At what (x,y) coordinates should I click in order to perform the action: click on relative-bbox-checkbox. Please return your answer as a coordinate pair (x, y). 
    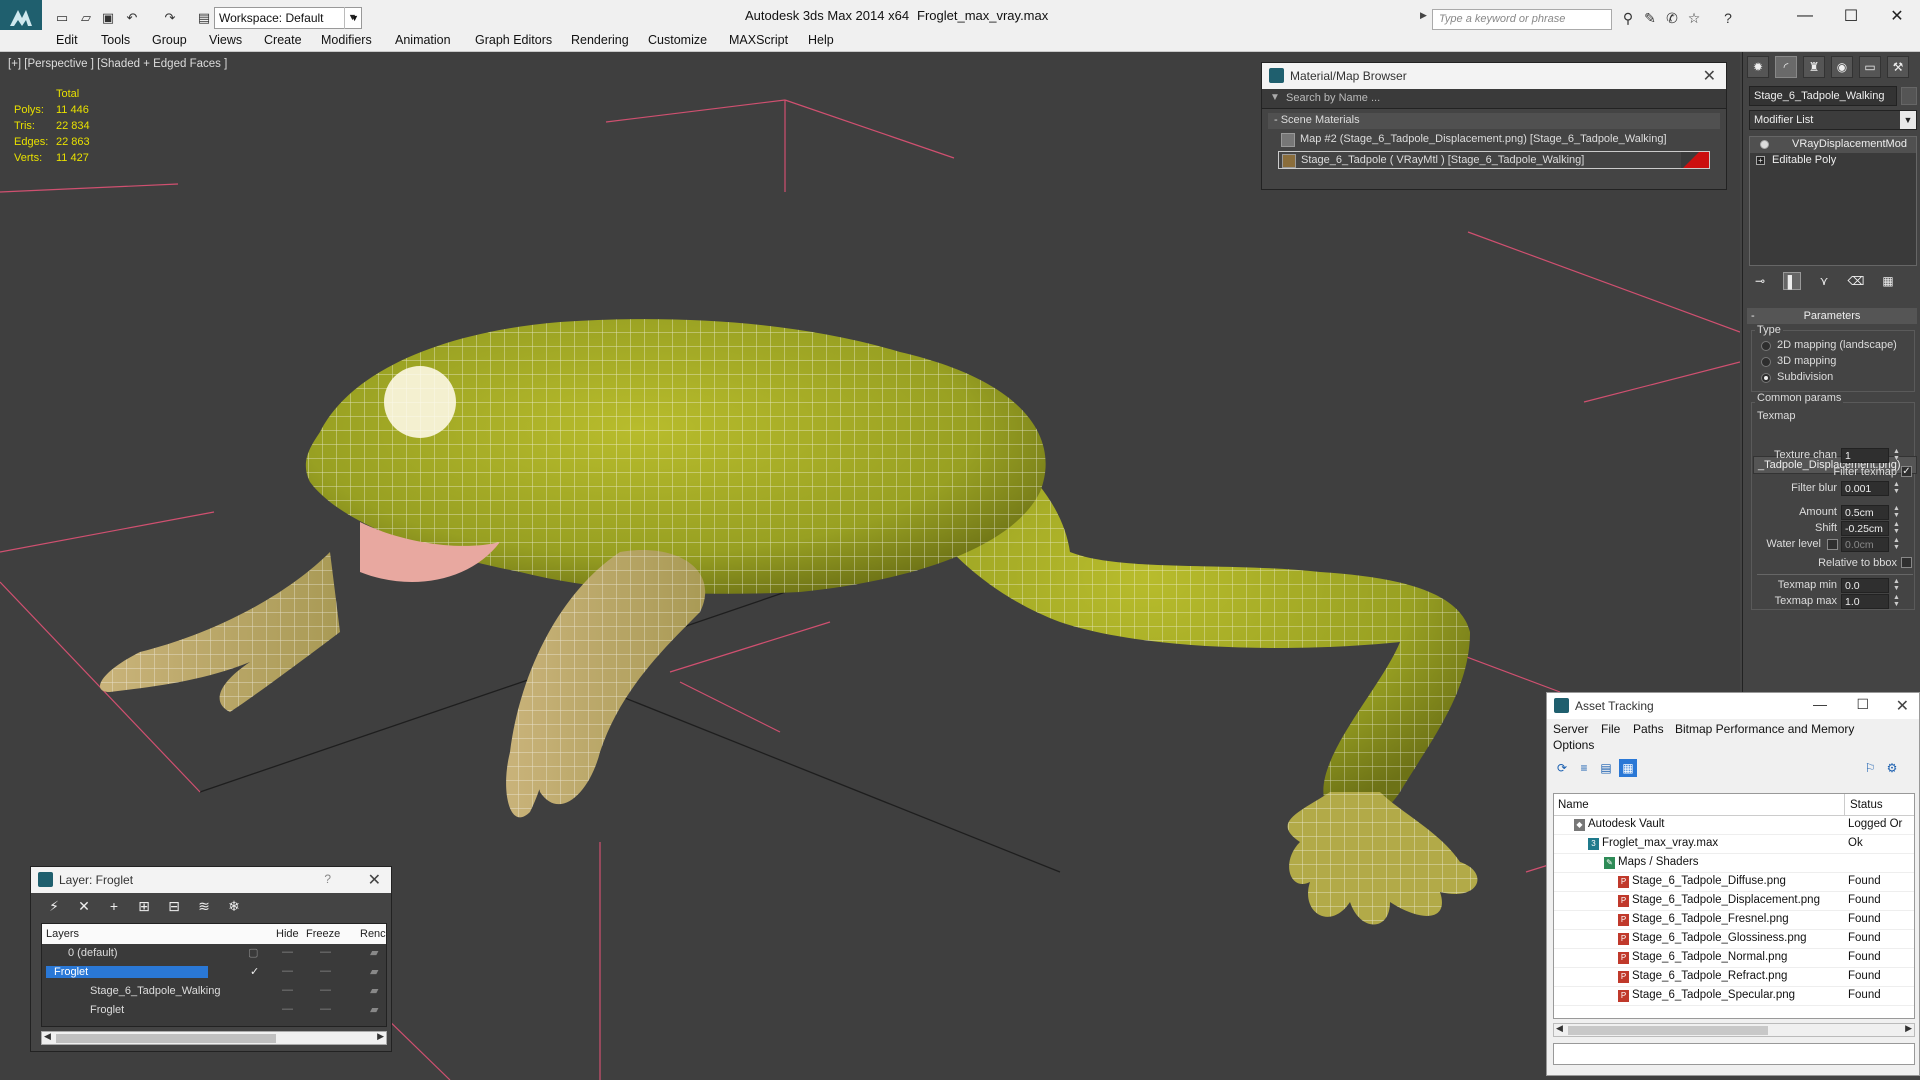
    Looking at the image, I should click on (1906, 562).